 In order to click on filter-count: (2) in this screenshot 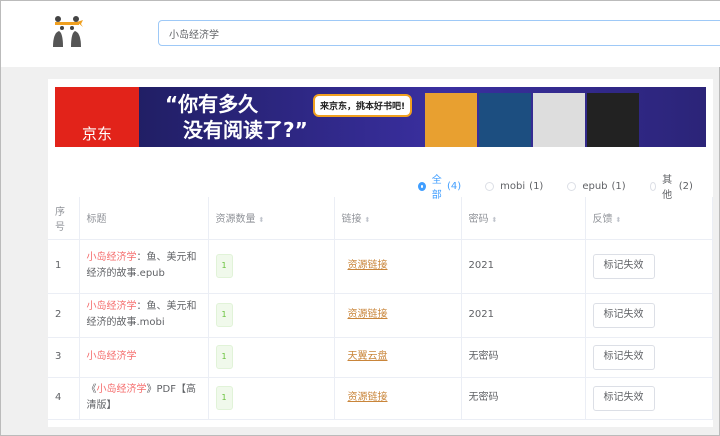, I will do `click(685, 186)`.